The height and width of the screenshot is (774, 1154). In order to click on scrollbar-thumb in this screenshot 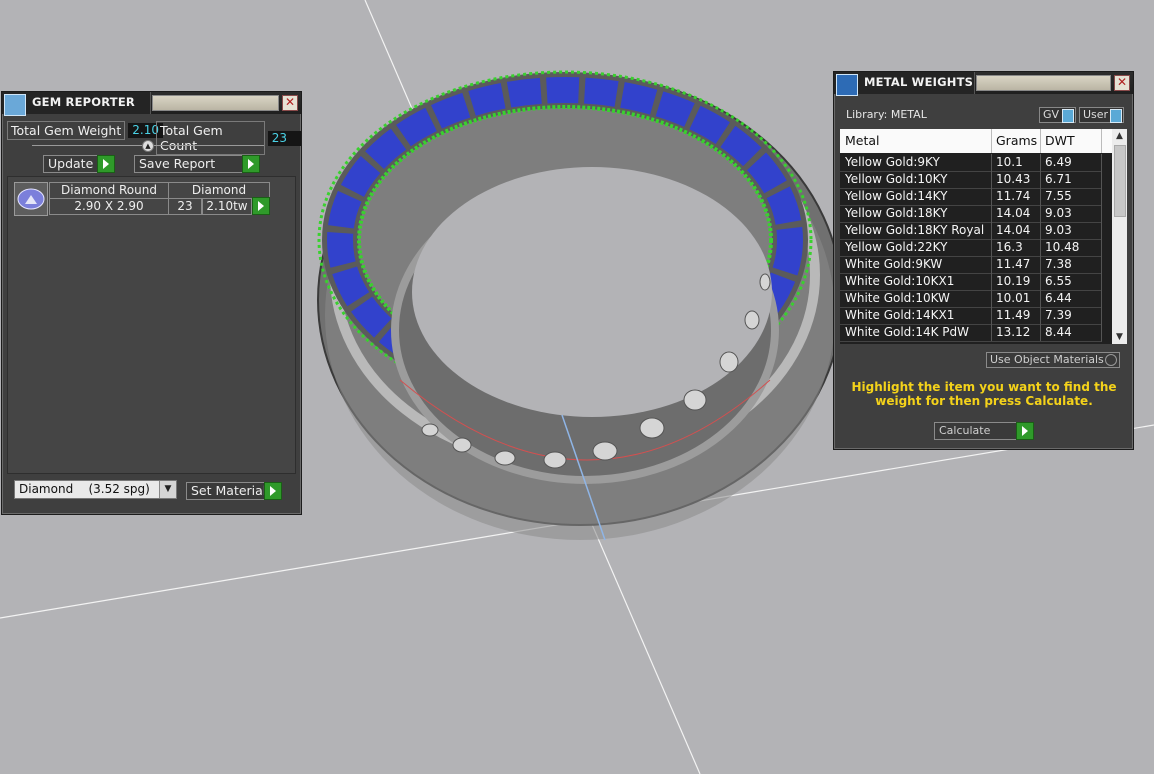, I will do `click(1120, 181)`.